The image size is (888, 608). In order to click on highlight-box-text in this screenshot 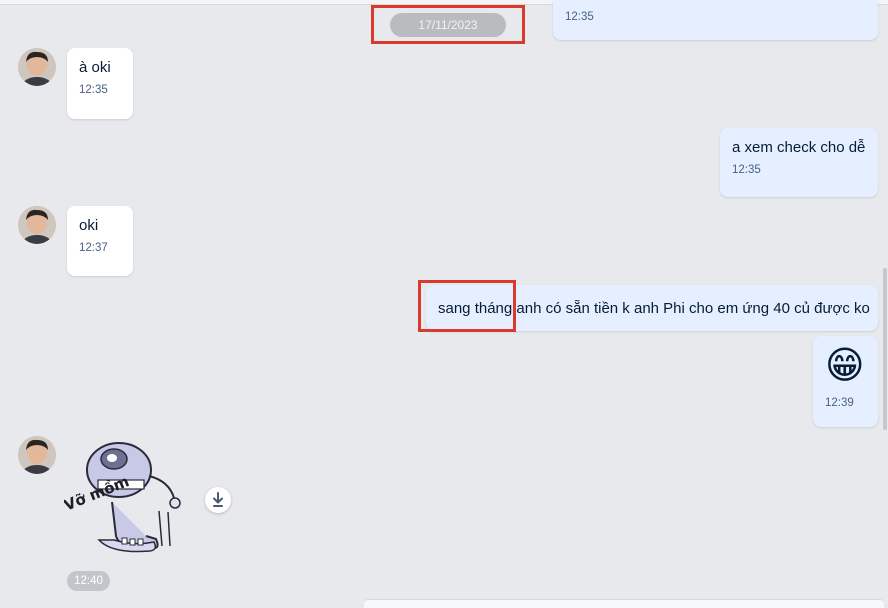, I will do `click(467, 306)`.